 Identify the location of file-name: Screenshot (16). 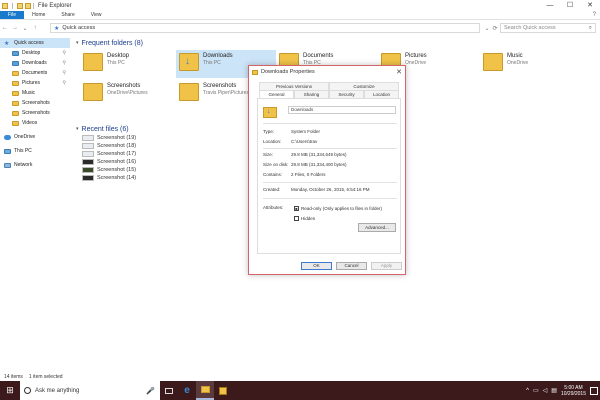
(117, 162).